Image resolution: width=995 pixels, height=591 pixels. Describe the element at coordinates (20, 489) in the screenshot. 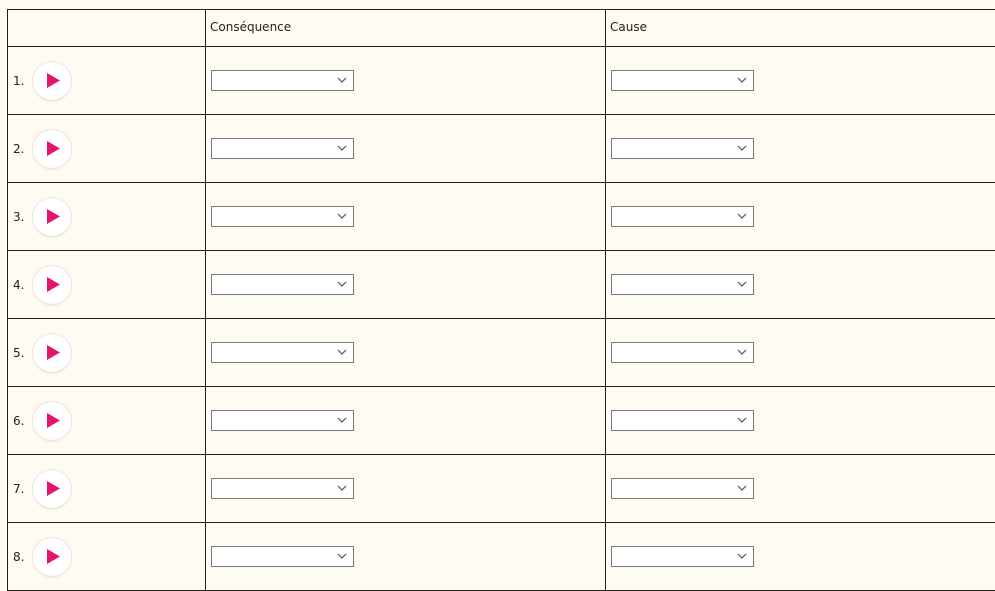

I see `row-number: 7.` at that location.